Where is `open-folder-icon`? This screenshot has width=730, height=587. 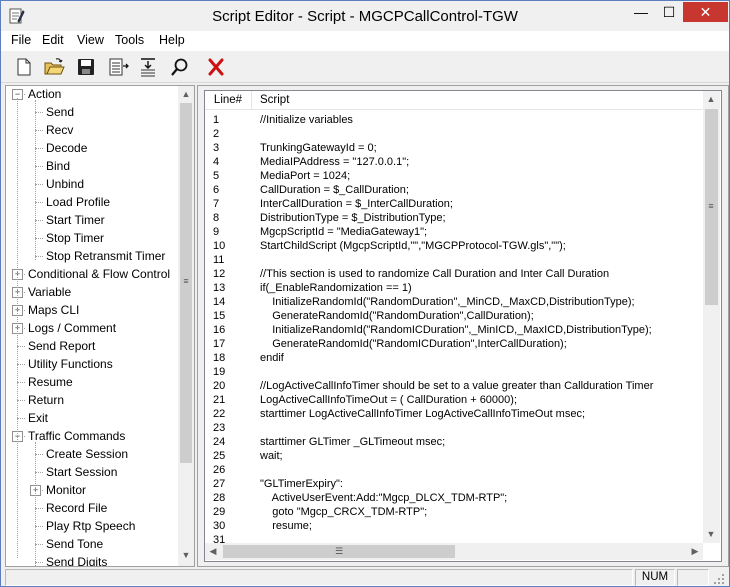 open-folder-icon is located at coordinates (54, 67).